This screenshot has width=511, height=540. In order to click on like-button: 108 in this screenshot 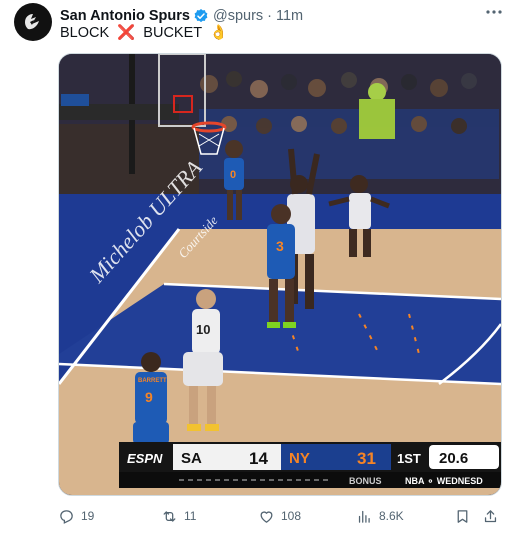, I will do `click(279, 516)`.